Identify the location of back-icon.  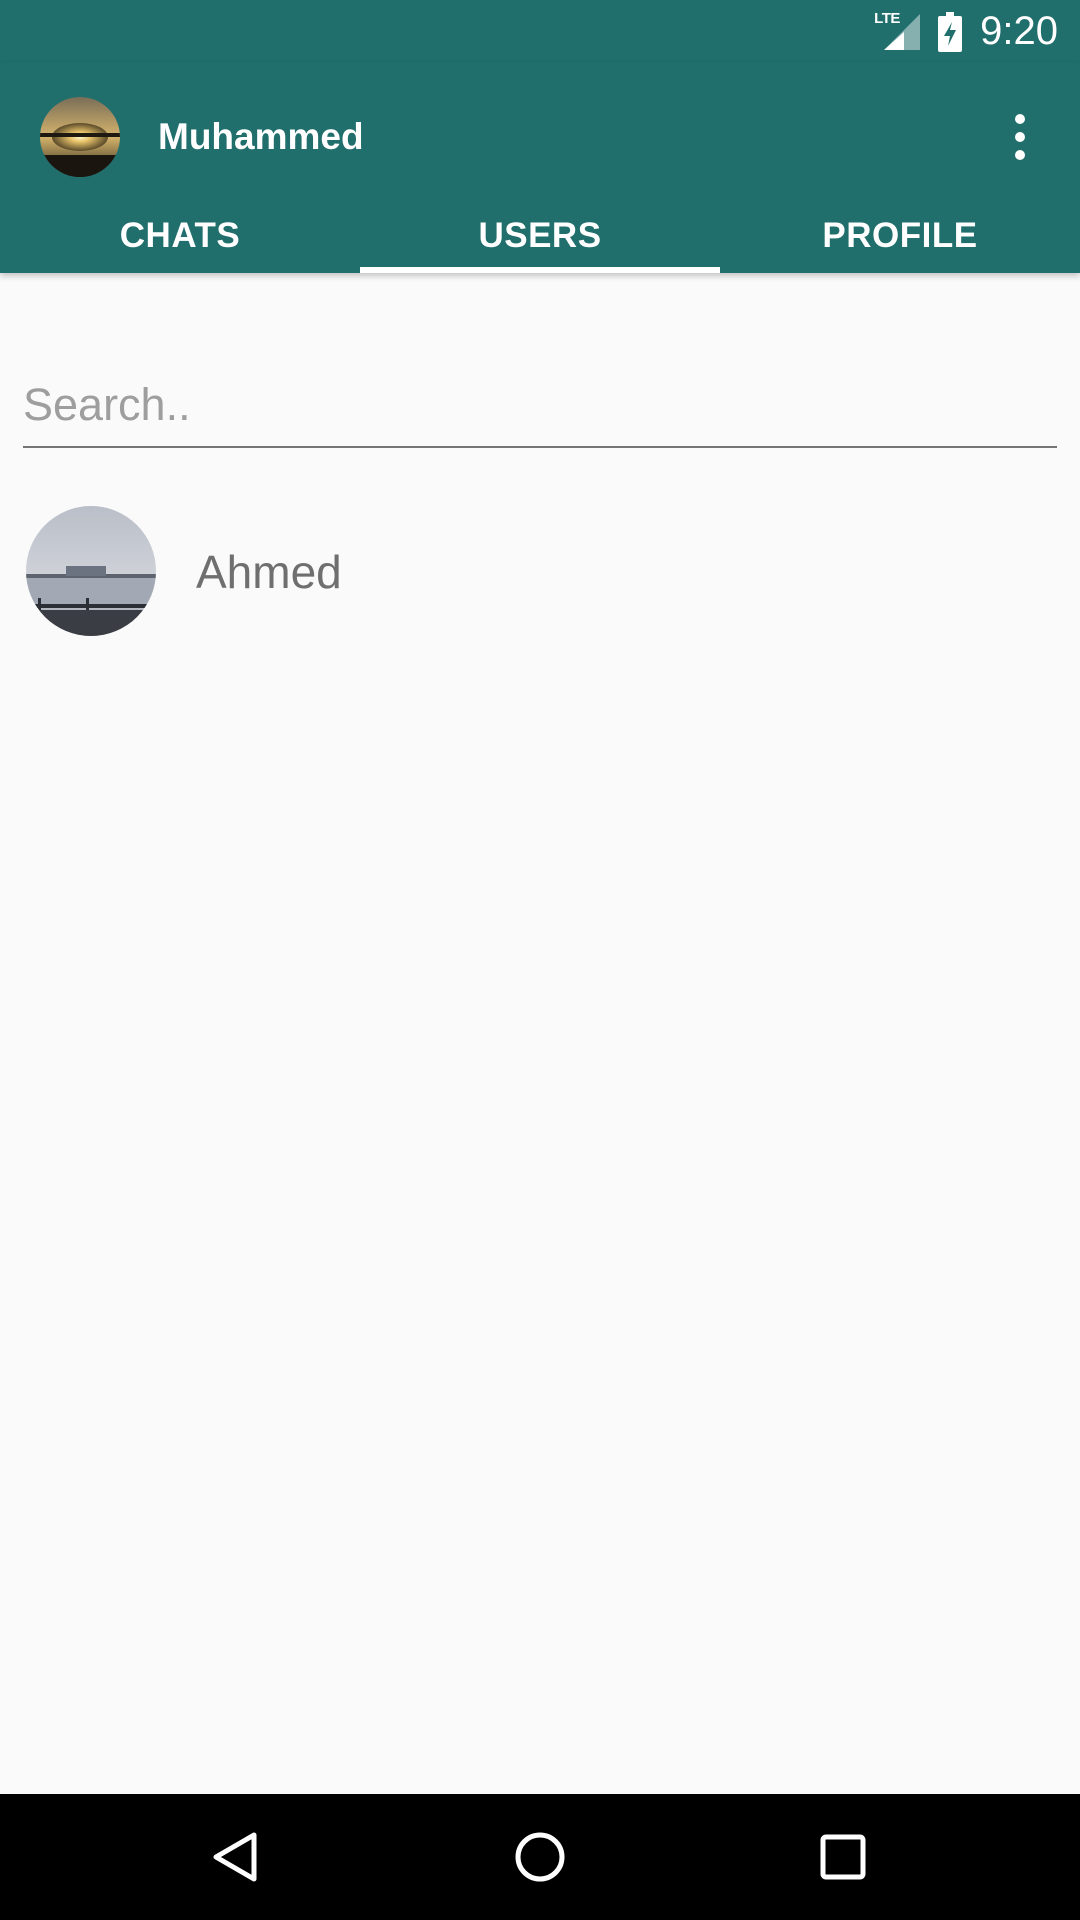
(236, 1857).